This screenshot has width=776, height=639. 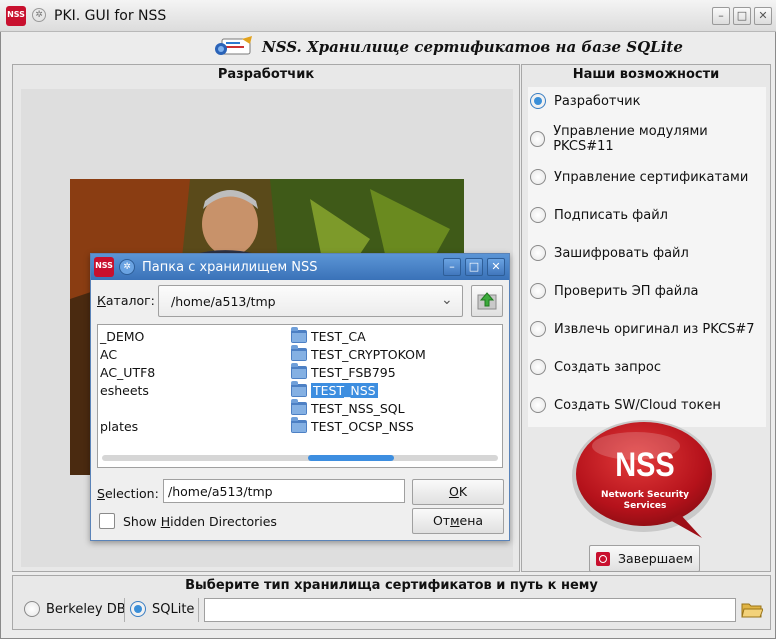 What do you see at coordinates (538, 329) in the screenshot?
I see `radio-extract-pkcs7` at bounding box center [538, 329].